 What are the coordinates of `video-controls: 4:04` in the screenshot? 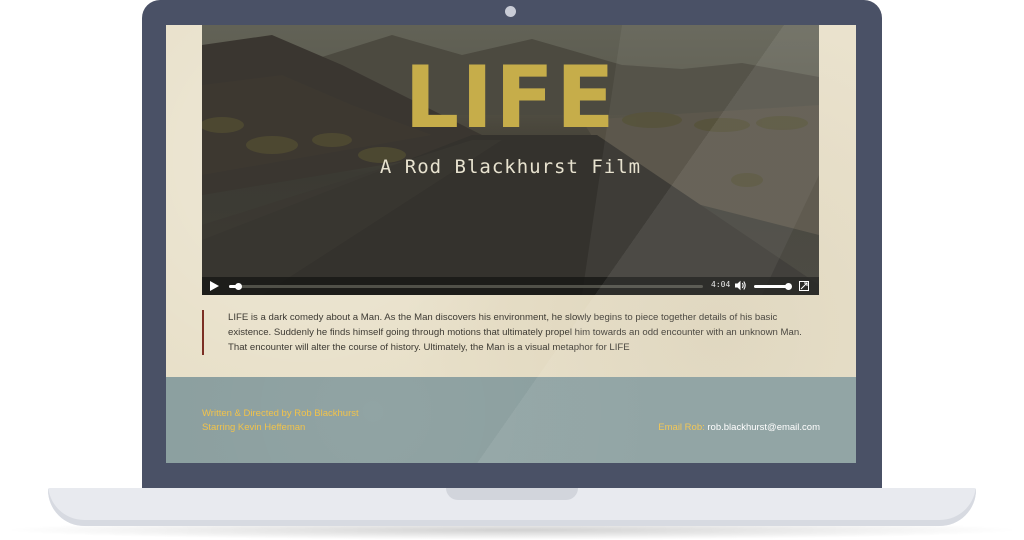 It's located at (510, 286).